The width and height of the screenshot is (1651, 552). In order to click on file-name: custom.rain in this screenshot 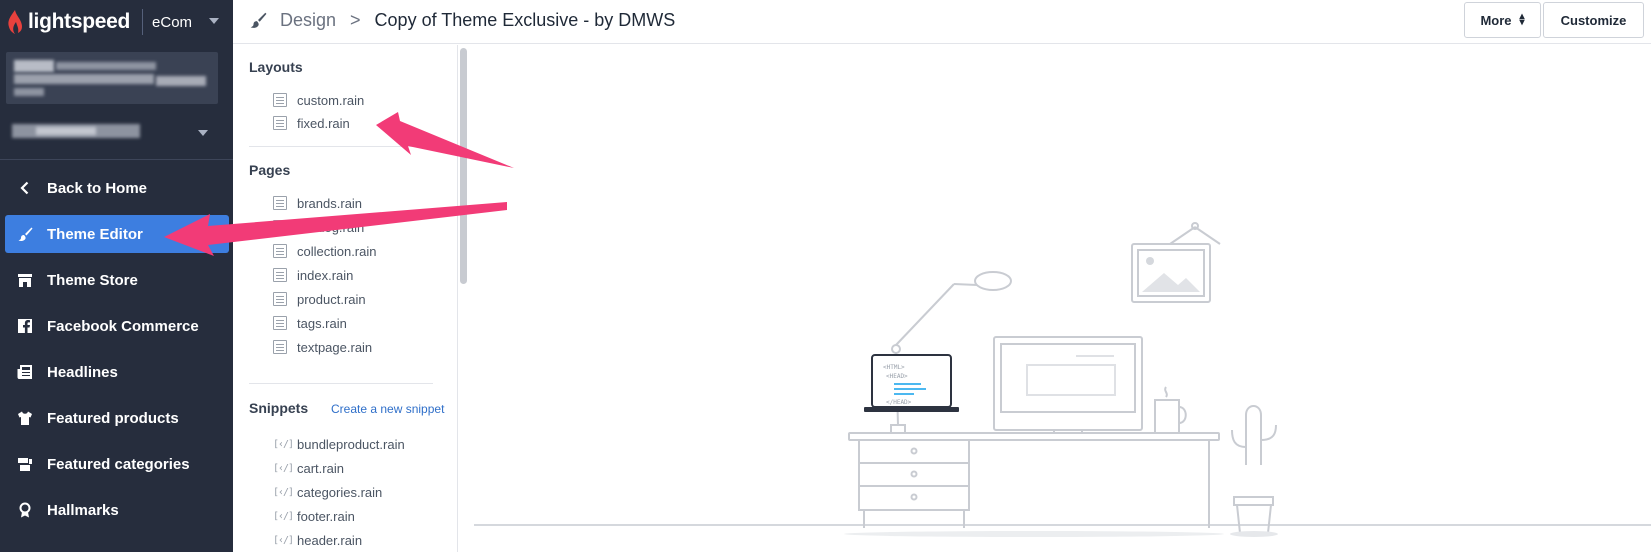, I will do `click(331, 100)`.